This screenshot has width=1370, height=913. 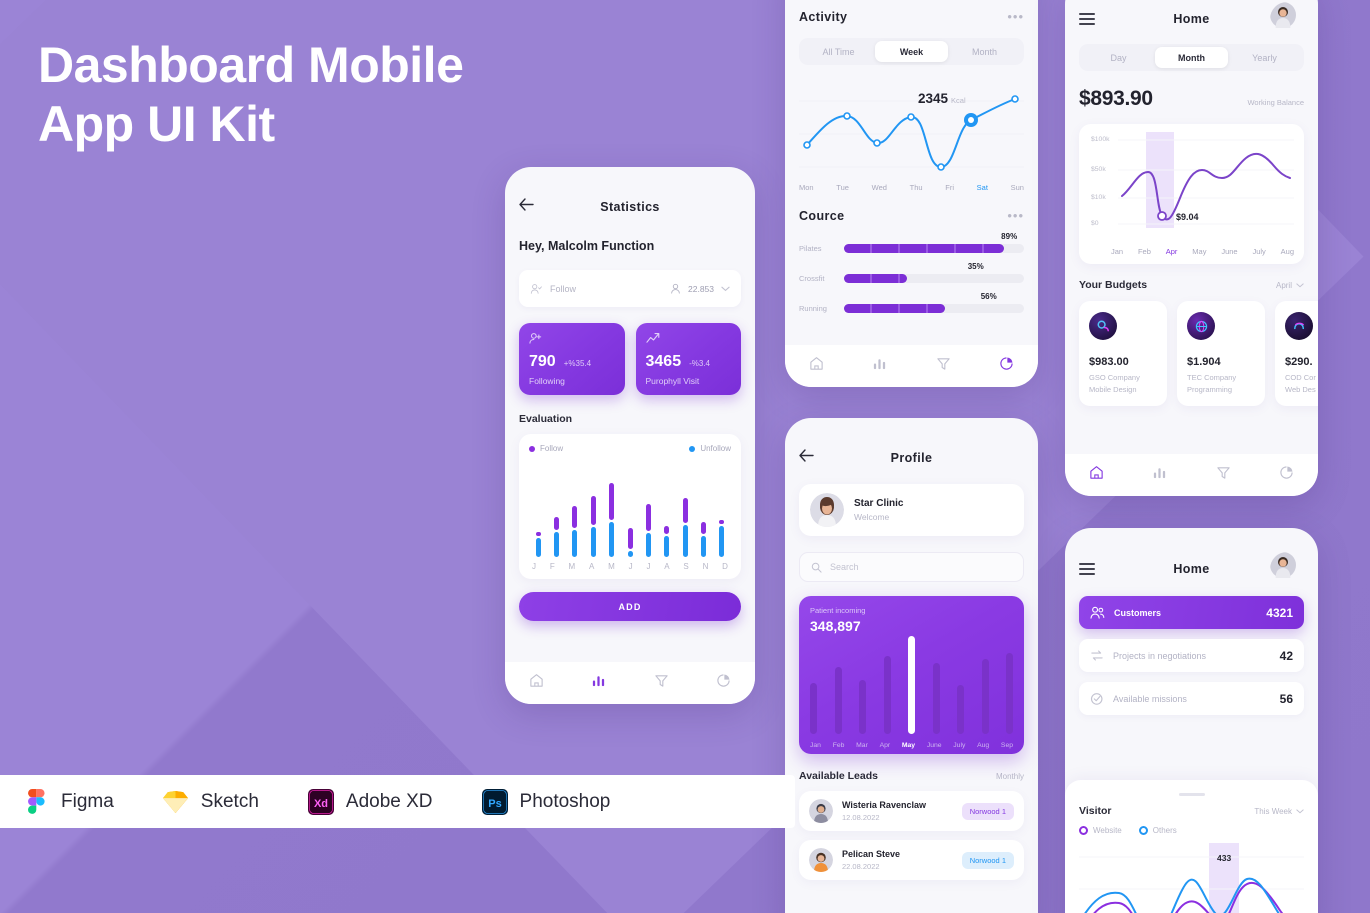 What do you see at coordinates (176, 802) in the screenshot?
I see `sketch-logo-icon` at bounding box center [176, 802].